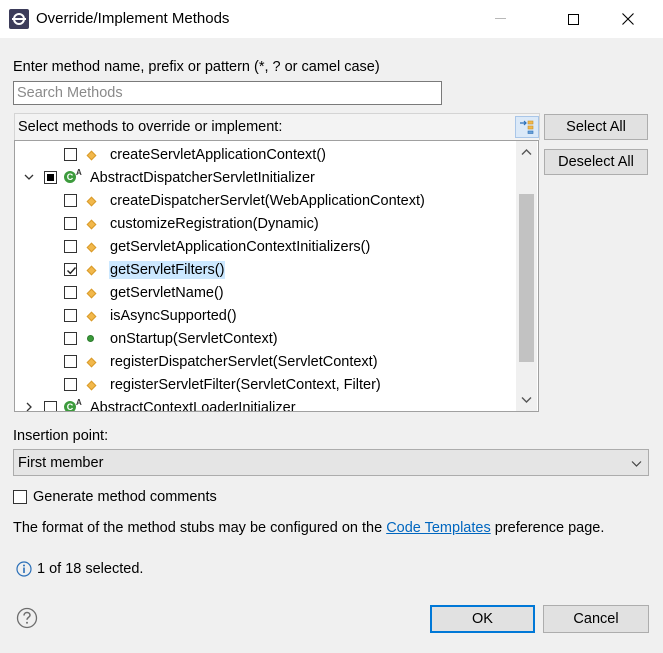 This screenshot has height=653, width=663. I want to click on vertical-scrollbar, so click(526, 276).